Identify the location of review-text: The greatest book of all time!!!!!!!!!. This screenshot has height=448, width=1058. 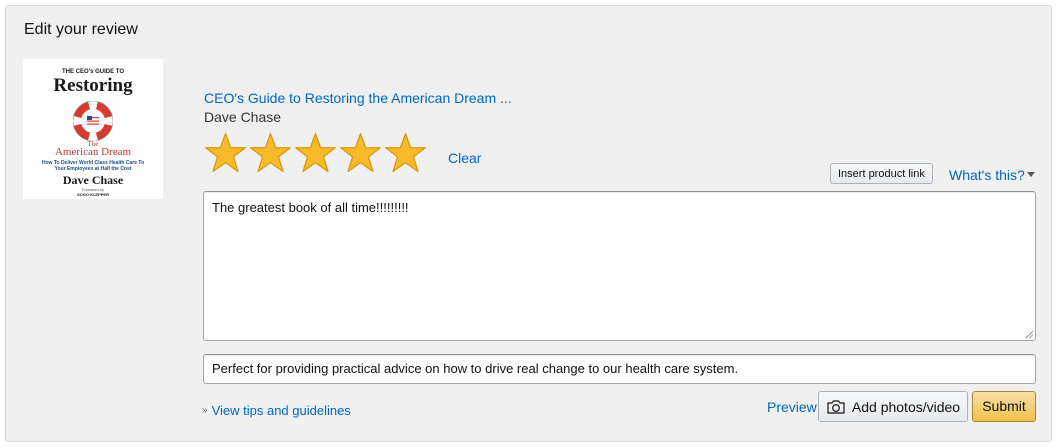
(310, 207).